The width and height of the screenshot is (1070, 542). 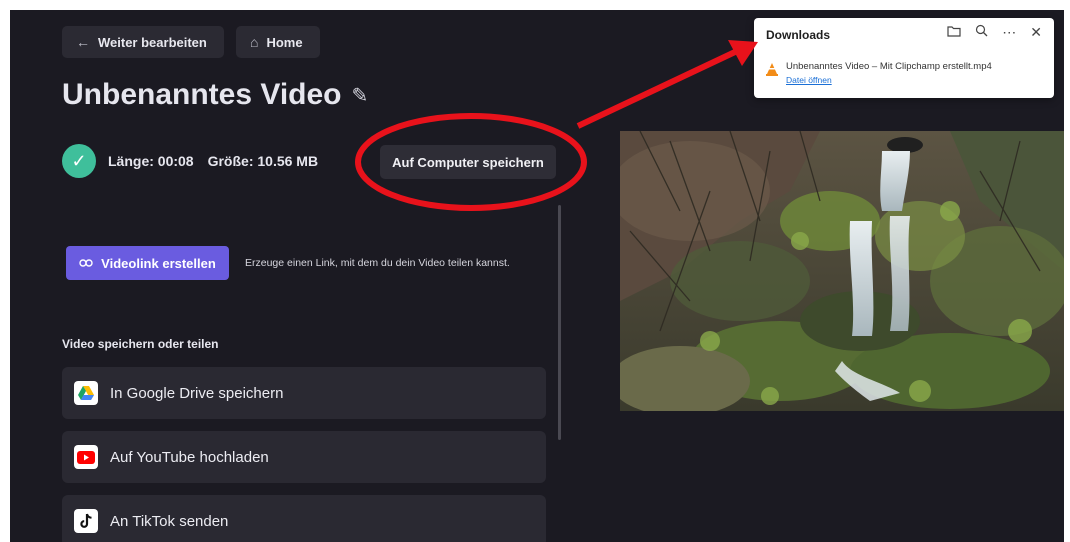 What do you see at coordinates (158, 263) in the screenshot?
I see `create-video-link-label: Videolink erstellen` at bounding box center [158, 263].